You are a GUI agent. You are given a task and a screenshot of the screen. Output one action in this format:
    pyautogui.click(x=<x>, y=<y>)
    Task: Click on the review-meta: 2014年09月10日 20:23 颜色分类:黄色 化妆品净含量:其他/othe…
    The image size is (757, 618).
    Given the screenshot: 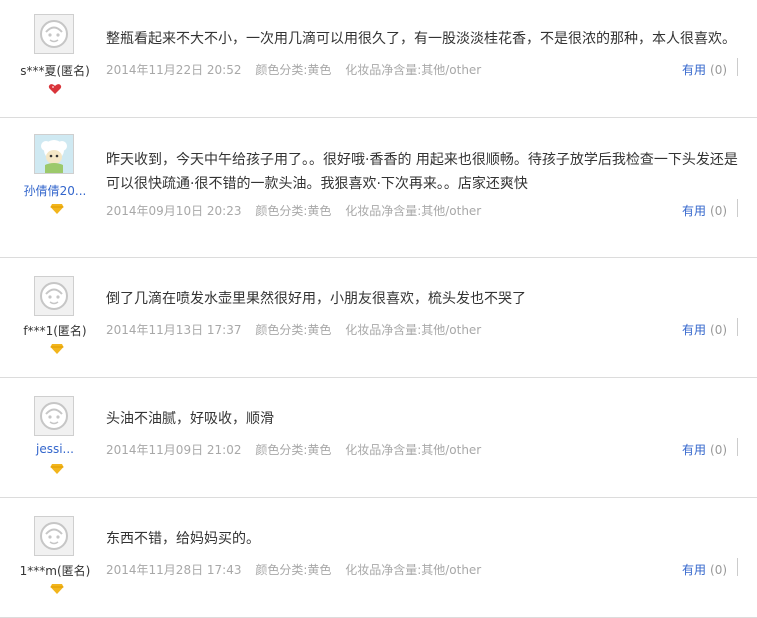 What is the action you would take?
    pyautogui.click(x=298, y=210)
    